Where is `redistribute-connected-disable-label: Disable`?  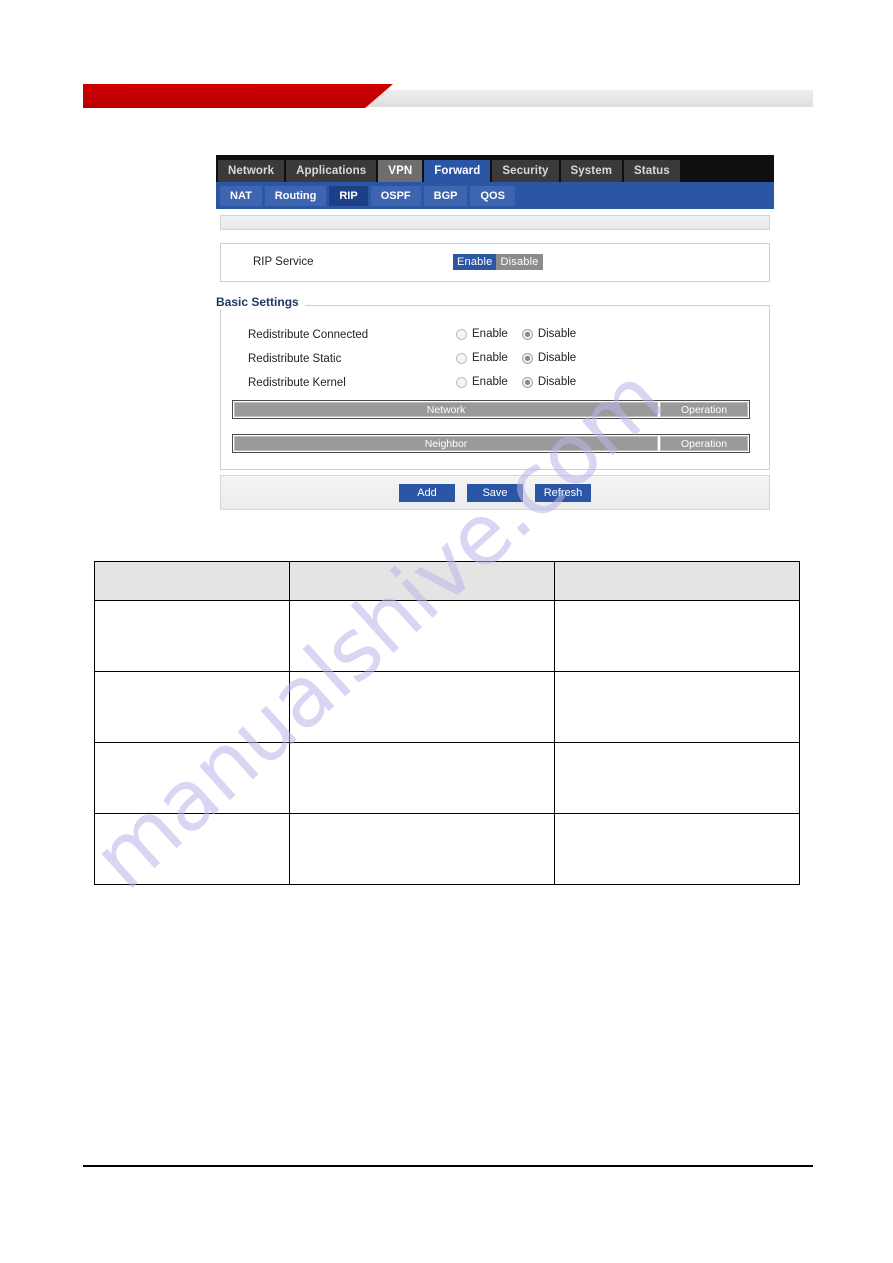 redistribute-connected-disable-label: Disable is located at coordinates (557, 334).